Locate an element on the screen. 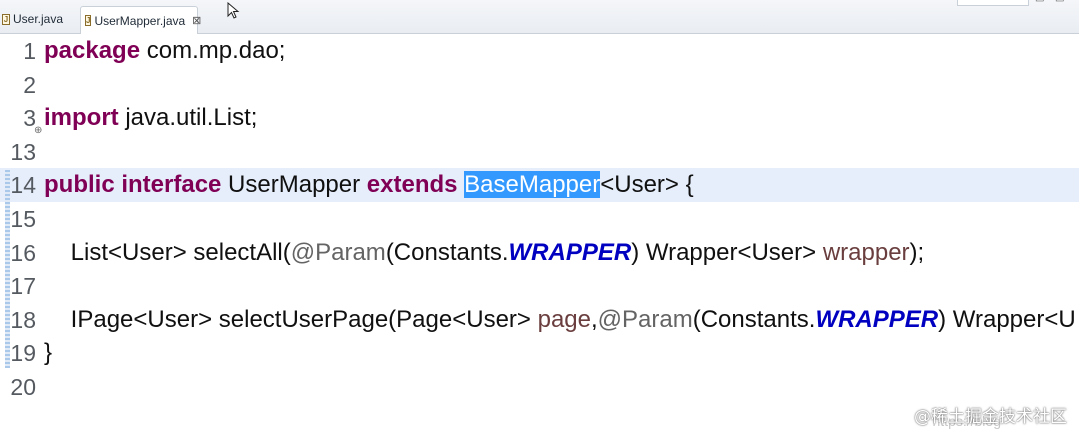 The image size is (1079, 439). code-line-17: 17 is located at coordinates (539, 286).